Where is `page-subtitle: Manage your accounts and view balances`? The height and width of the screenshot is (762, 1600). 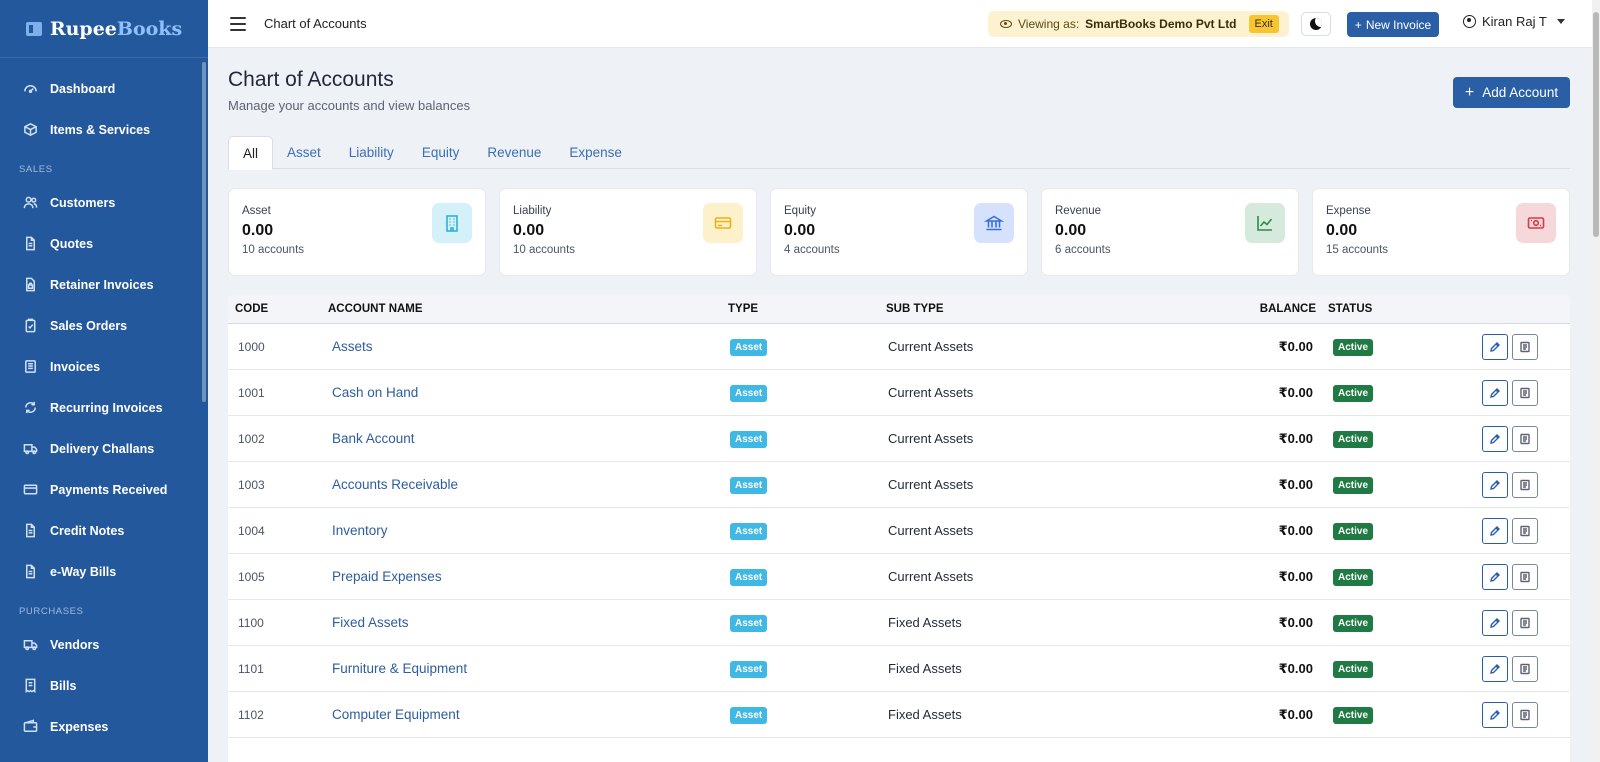 page-subtitle: Manage your accounts and view balances is located at coordinates (349, 105).